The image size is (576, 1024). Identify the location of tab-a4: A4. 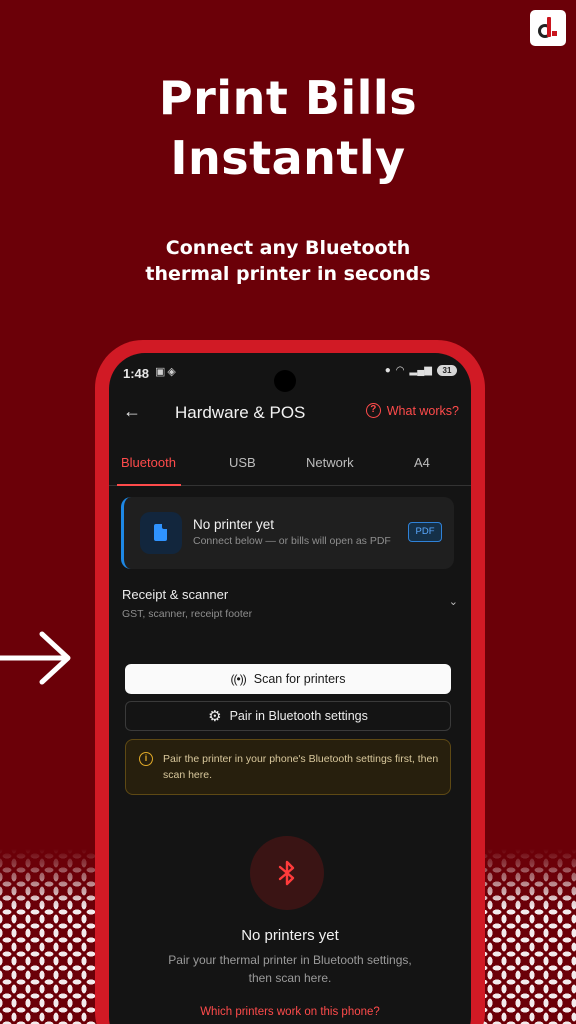
(422, 462).